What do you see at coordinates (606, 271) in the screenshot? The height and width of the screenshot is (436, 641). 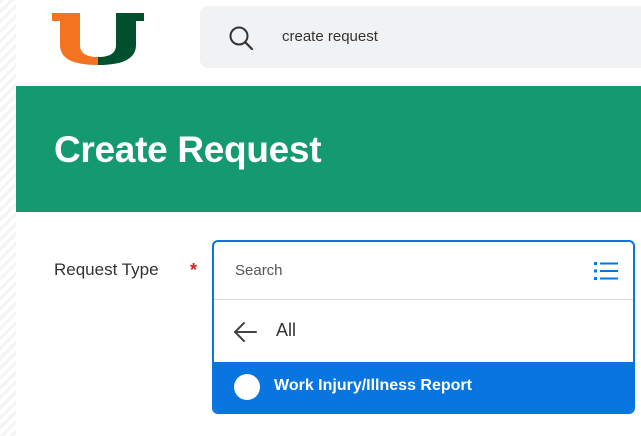 I see `list-icon` at bounding box center [606, 271].